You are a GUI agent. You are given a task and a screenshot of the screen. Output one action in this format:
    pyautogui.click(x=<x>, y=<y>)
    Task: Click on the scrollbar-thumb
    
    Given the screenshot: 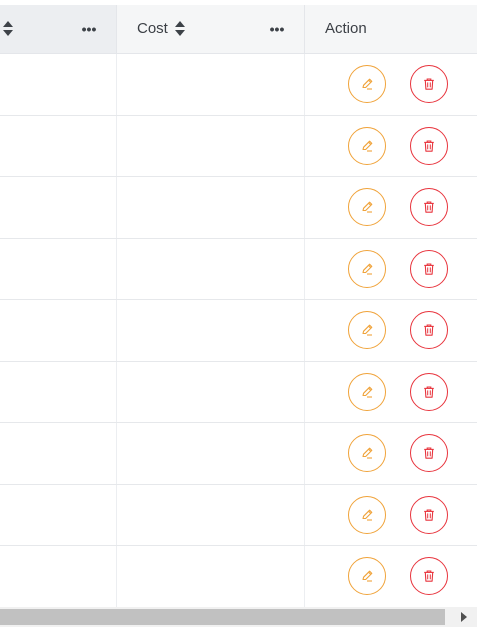 What is the action you would take?
    pyautogui.click(x=222, y=617)
    